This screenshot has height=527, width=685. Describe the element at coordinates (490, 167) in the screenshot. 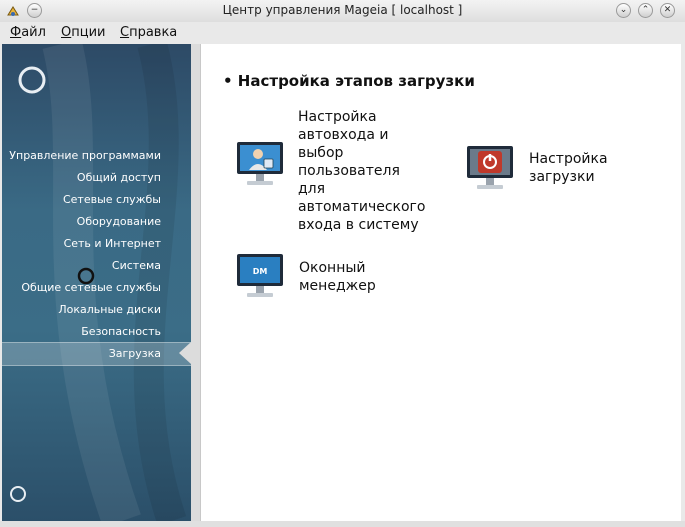

I see `power-monitor-icon` at that location.